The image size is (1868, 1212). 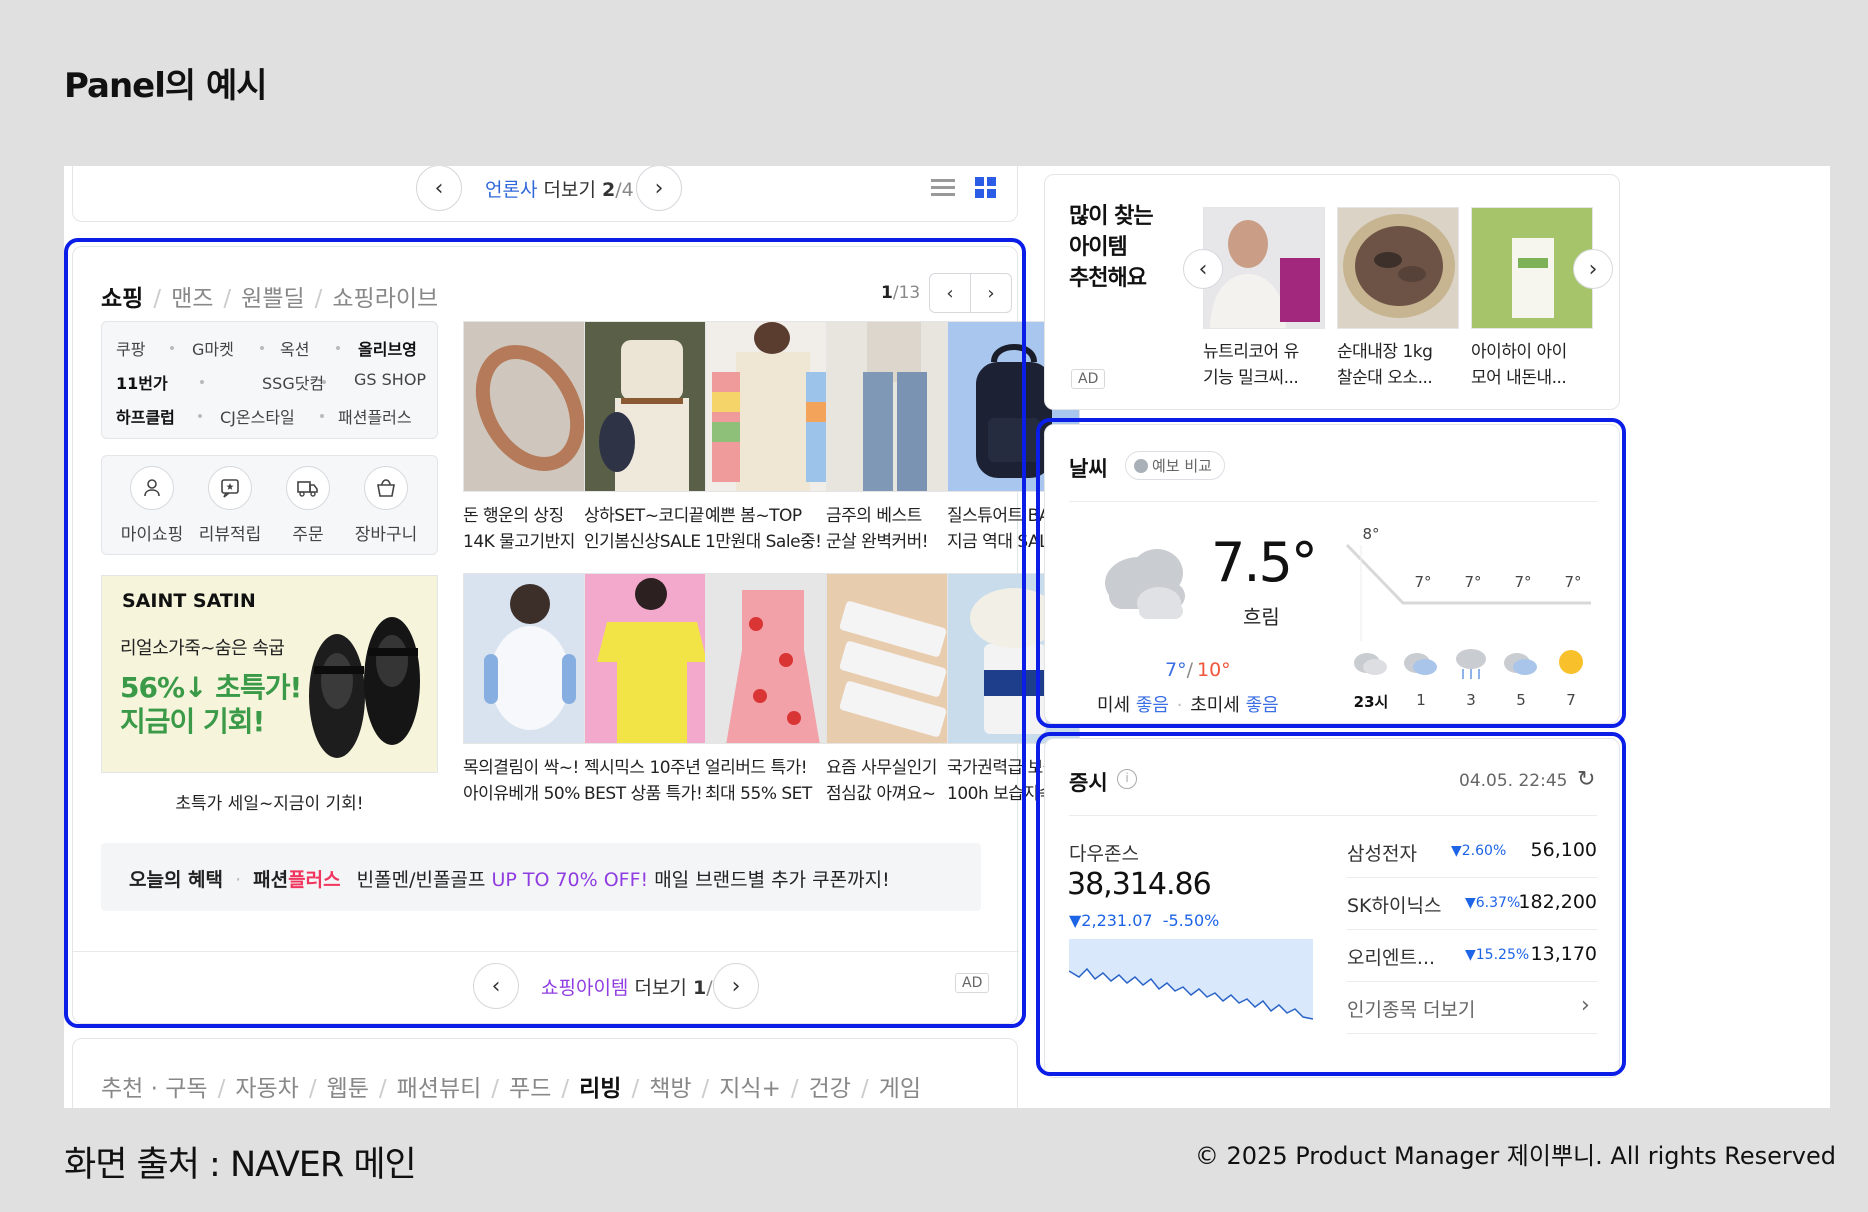 I want to click on hourly-time: 3, so click(x=1471, y=700).